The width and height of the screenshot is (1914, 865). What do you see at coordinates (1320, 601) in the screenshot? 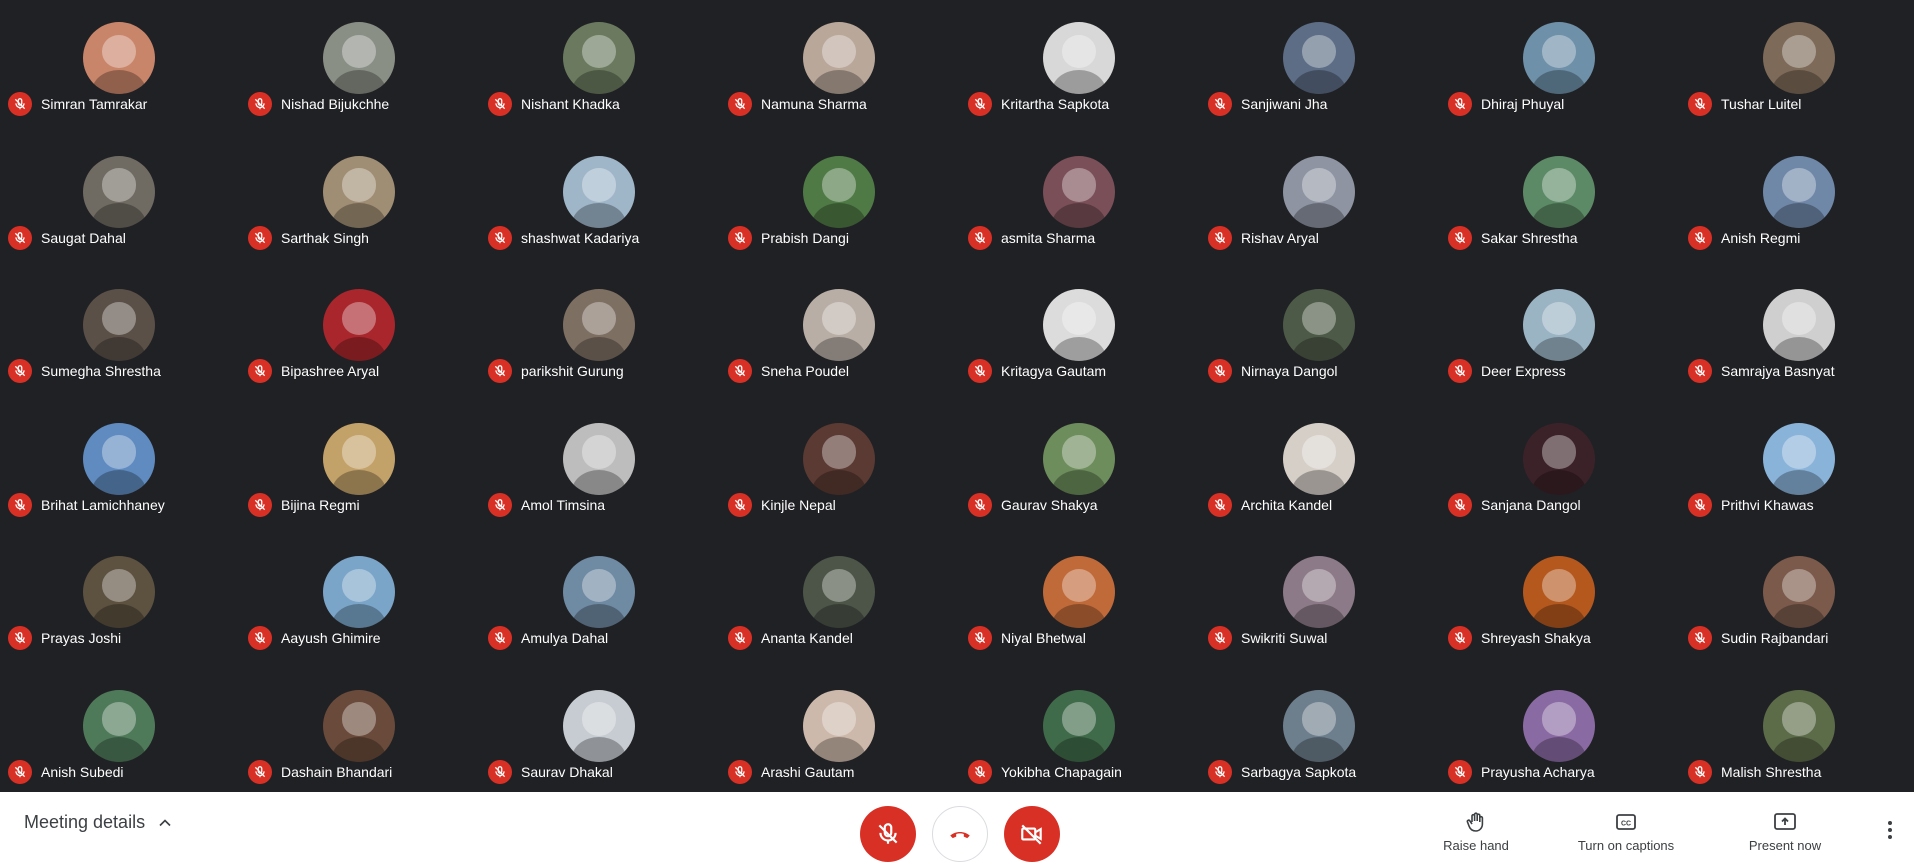
I see `participant-tile: Swikriti Suwal` at bounding box center [1320, 601].